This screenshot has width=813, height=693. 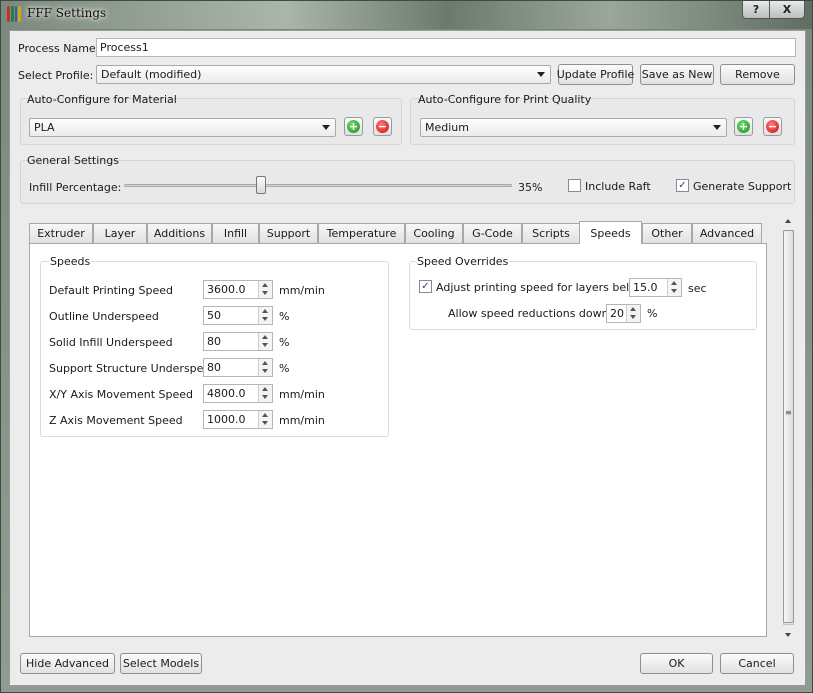 I want to click on hide-advanced-button: Hide Advanced, so click(x=67, y=663).